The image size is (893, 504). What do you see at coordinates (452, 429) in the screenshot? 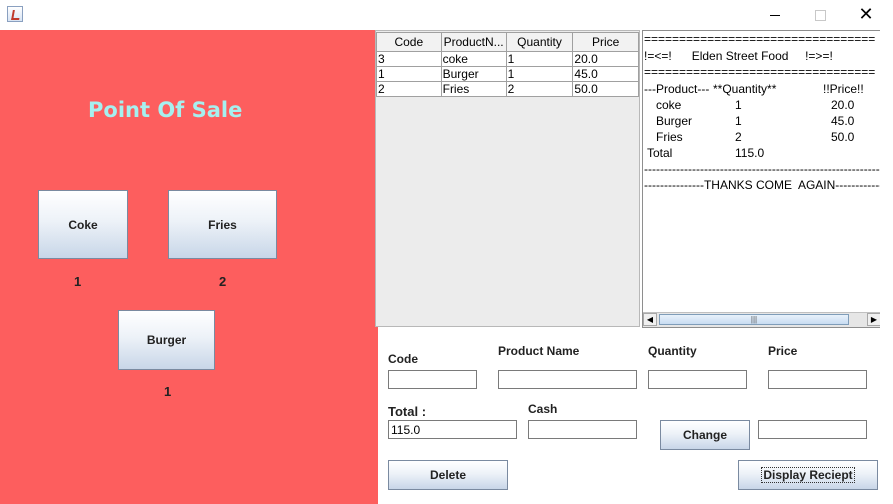
I see `total-field` at bounding box center [452, 429].